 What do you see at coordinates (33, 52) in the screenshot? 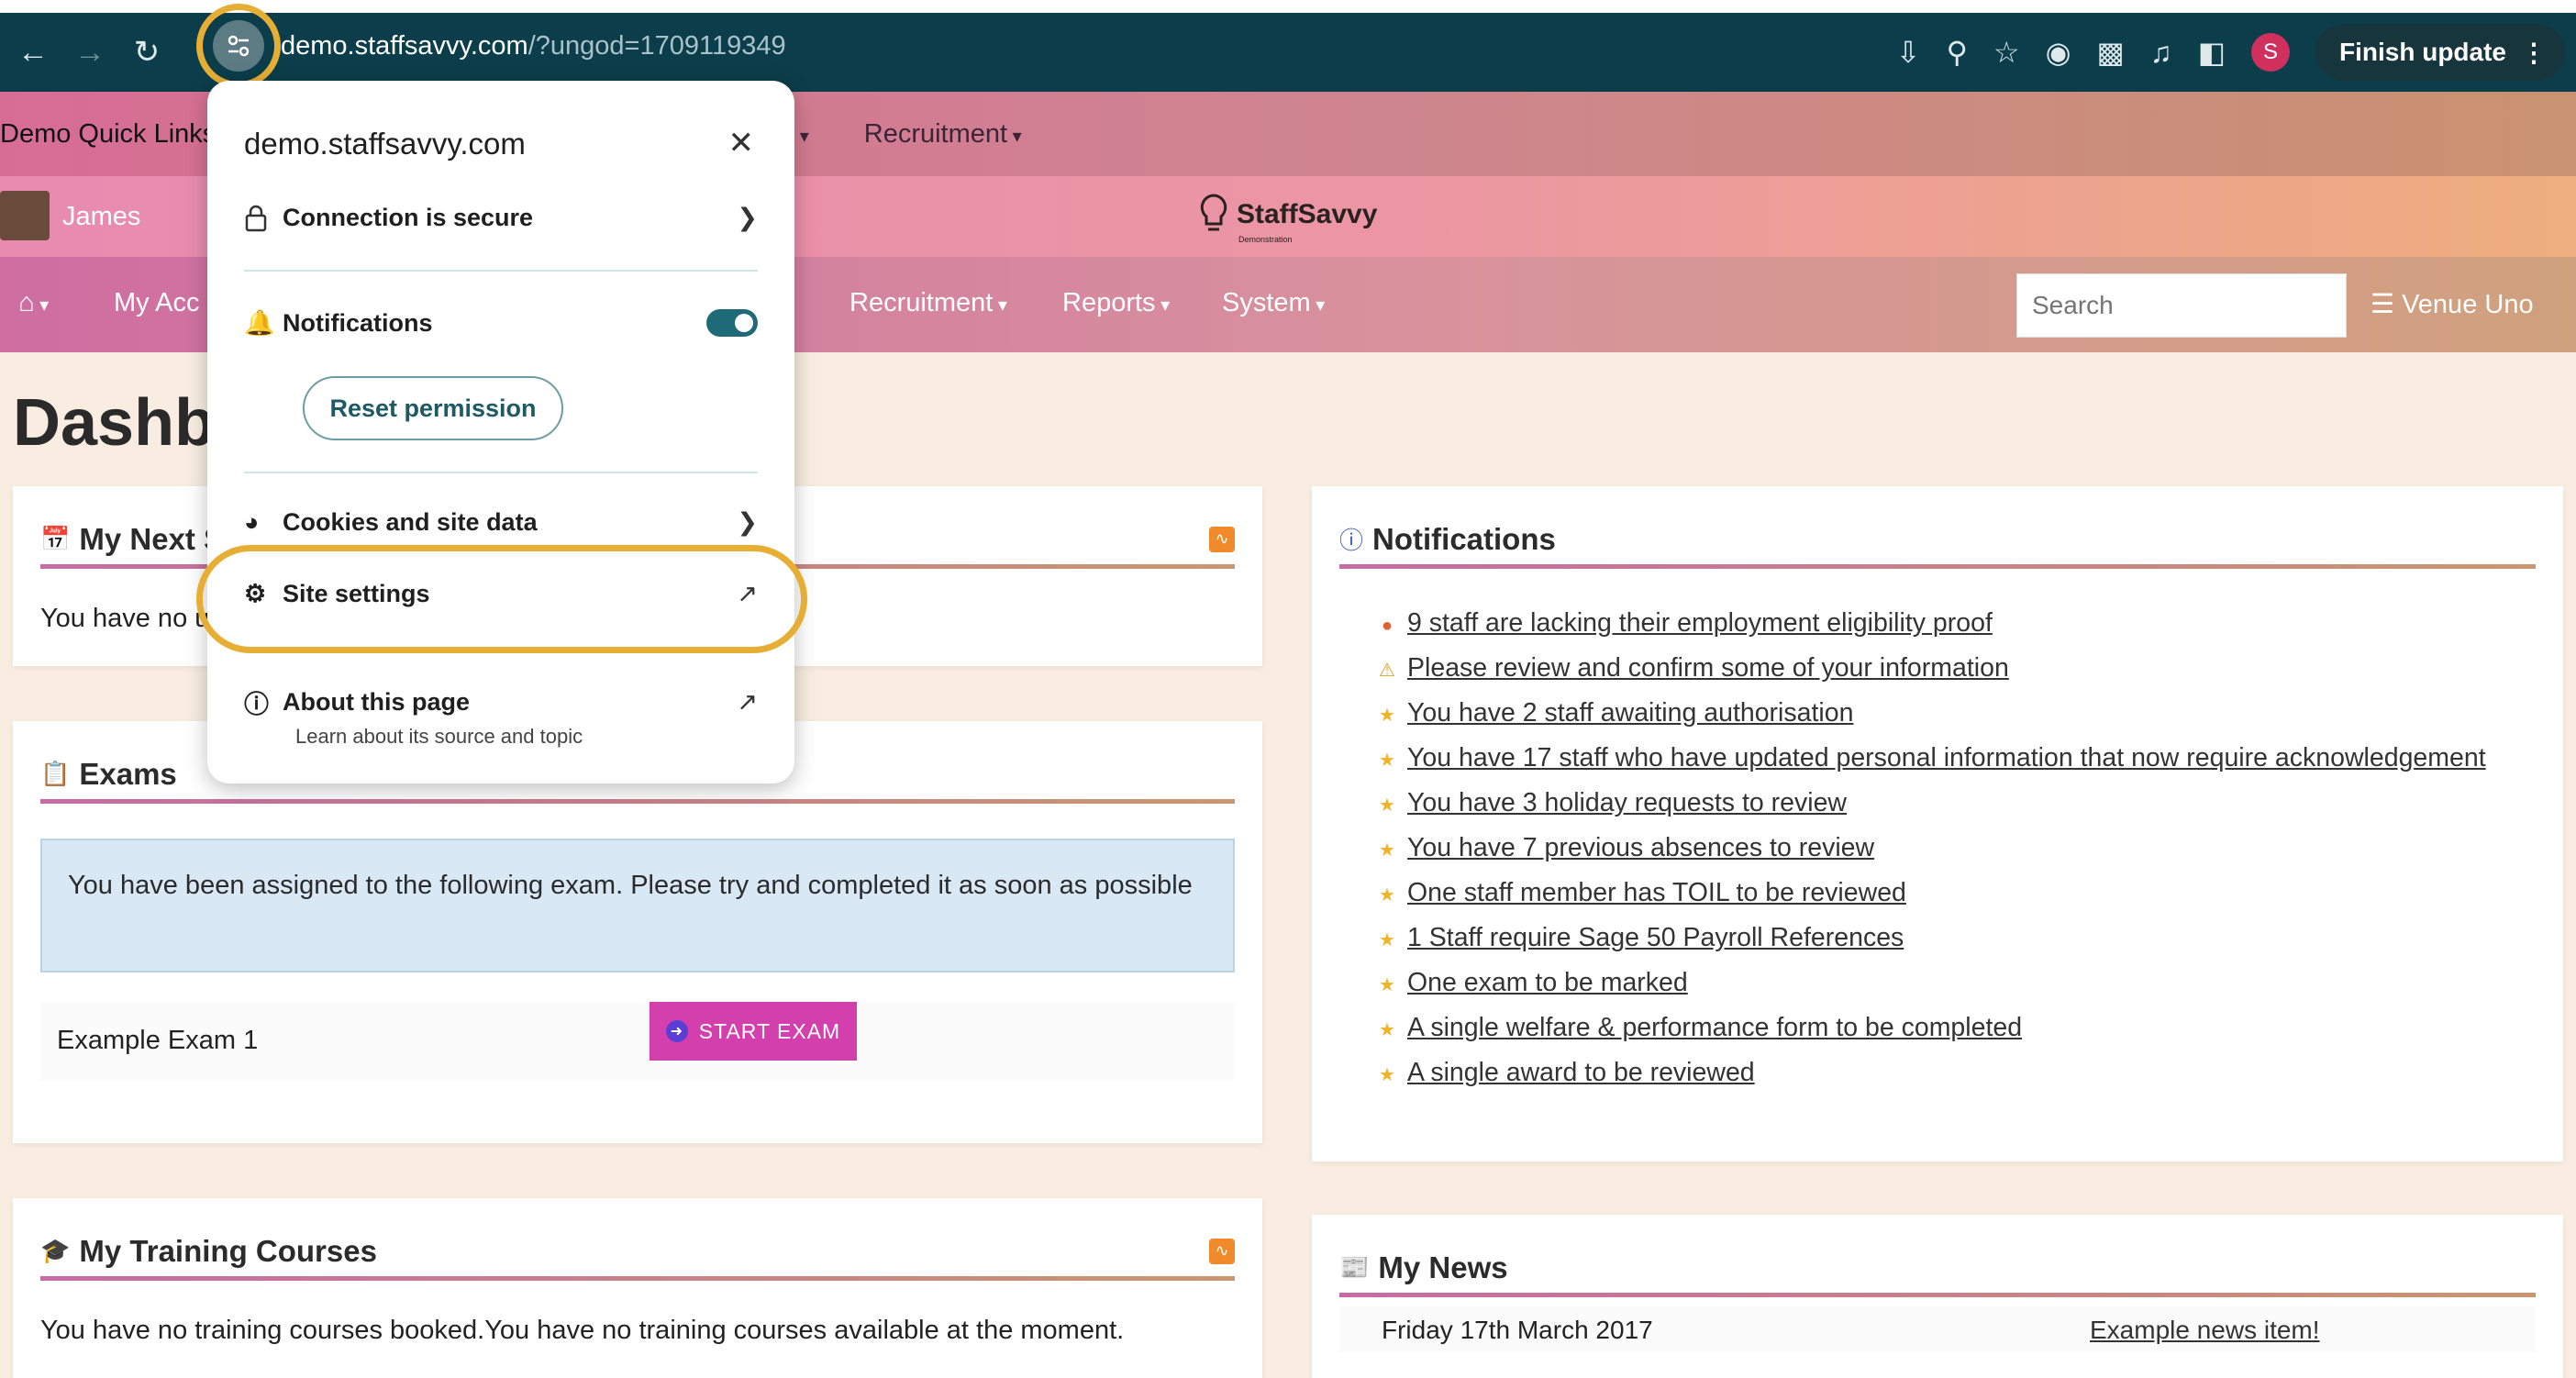
I see `back-button: ←` at bounding box center [33, 52].